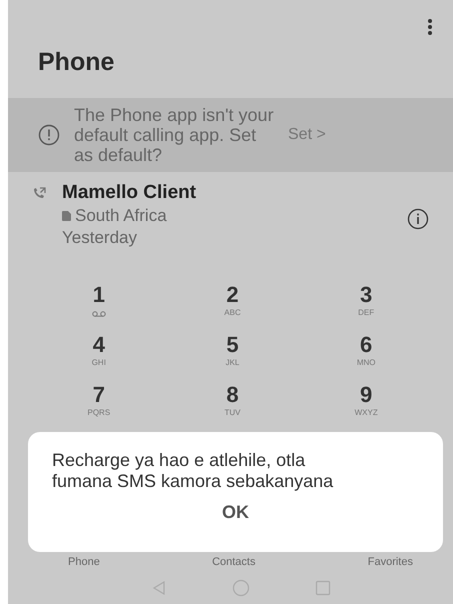 The height and width of the screenshot is (604, 453). What do you see at coordinates (66, 216) in the screenshot?
I see `sim-icon` at bounding box center [66, 216].